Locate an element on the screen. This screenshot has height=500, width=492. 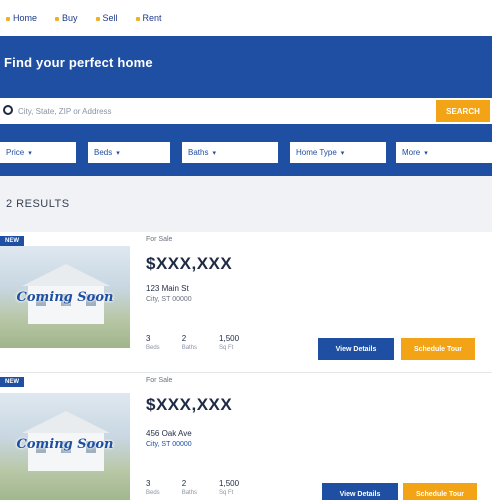
nav-item-buy: Buy is located at coordinates (66, 18).